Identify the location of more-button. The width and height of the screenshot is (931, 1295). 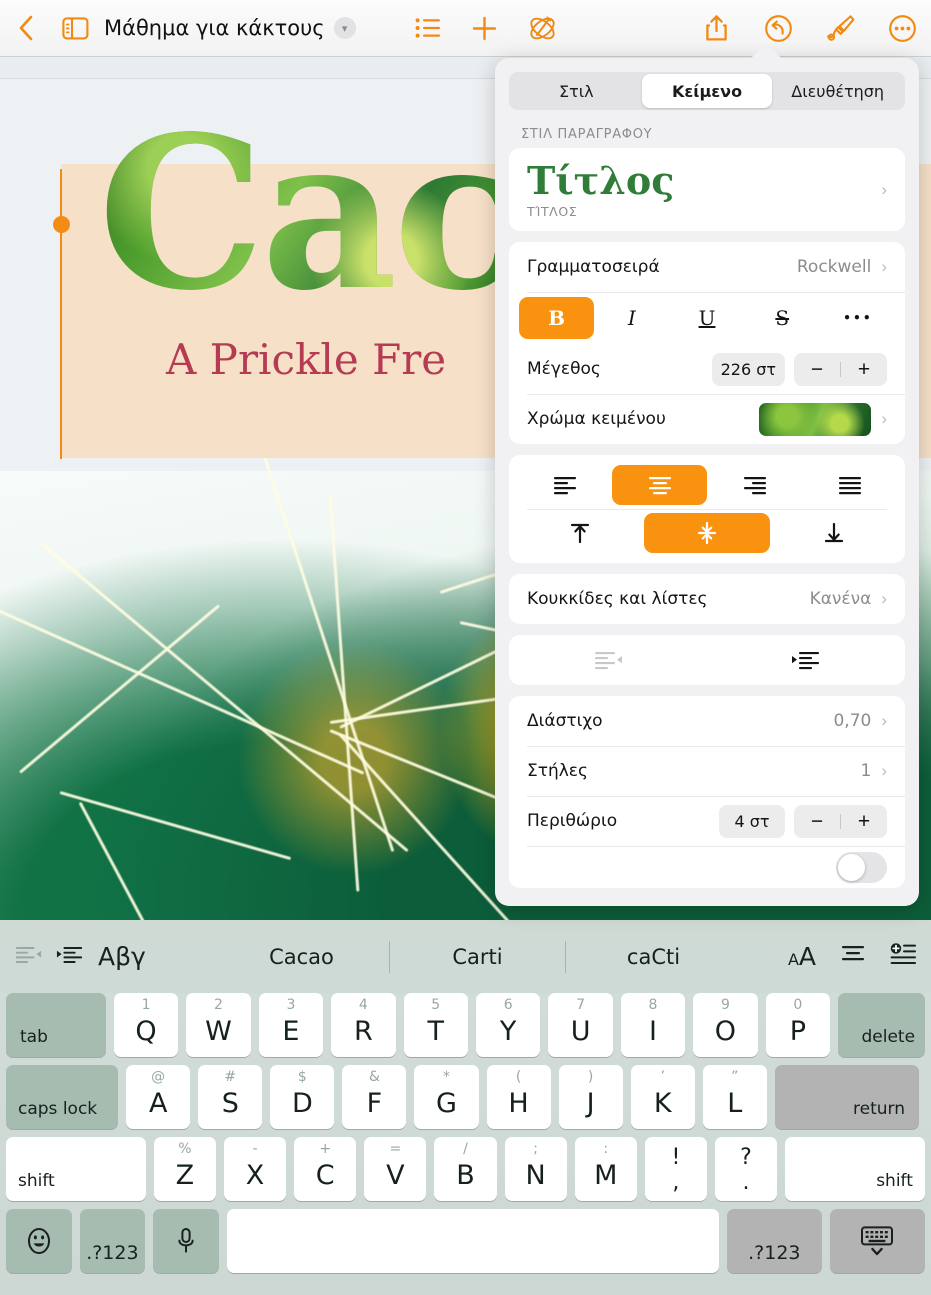
(901, 28).